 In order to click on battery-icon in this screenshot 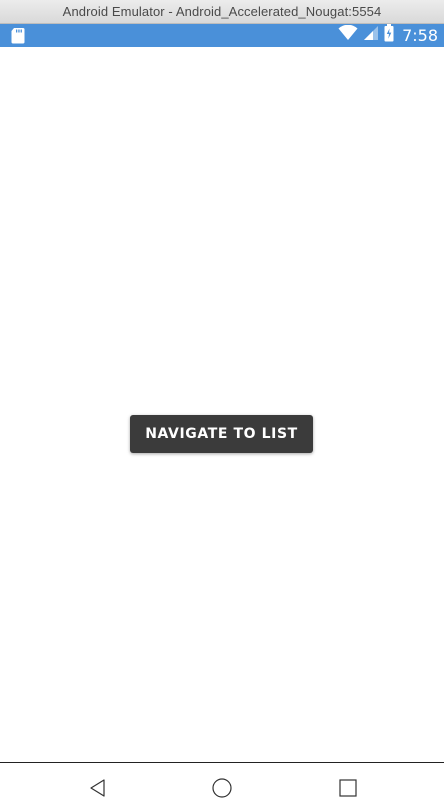, I will do `click(389, 35)`.